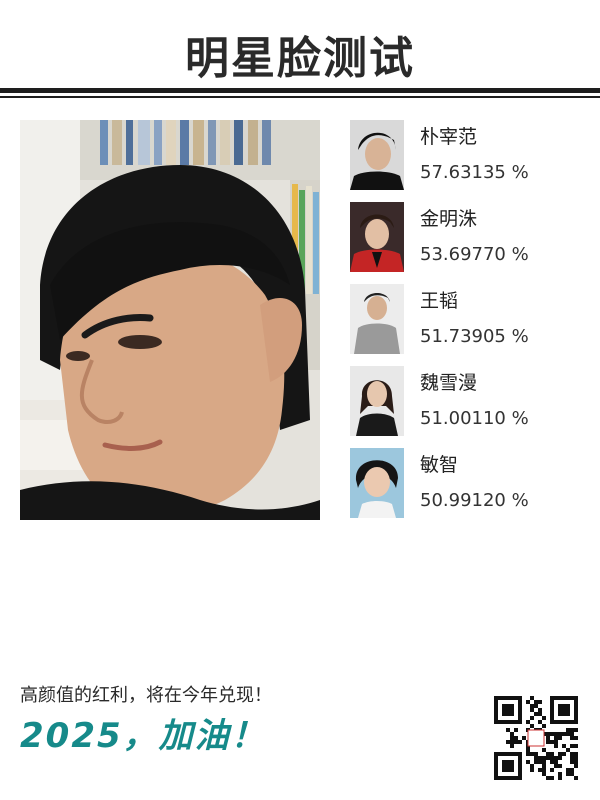 The image size is (600, 800). Describe the element at coordinates (439, 301) in the screenshot. I see `celebrity-name: 王韬` at that location.